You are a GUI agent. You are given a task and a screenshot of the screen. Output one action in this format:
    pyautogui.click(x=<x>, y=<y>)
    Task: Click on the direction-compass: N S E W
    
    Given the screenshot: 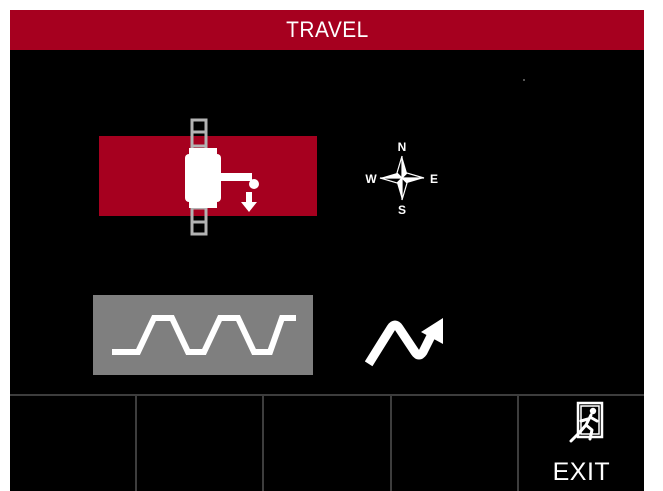 What is the action you would take?
    pyautogui.click(x=402, y=177)
    